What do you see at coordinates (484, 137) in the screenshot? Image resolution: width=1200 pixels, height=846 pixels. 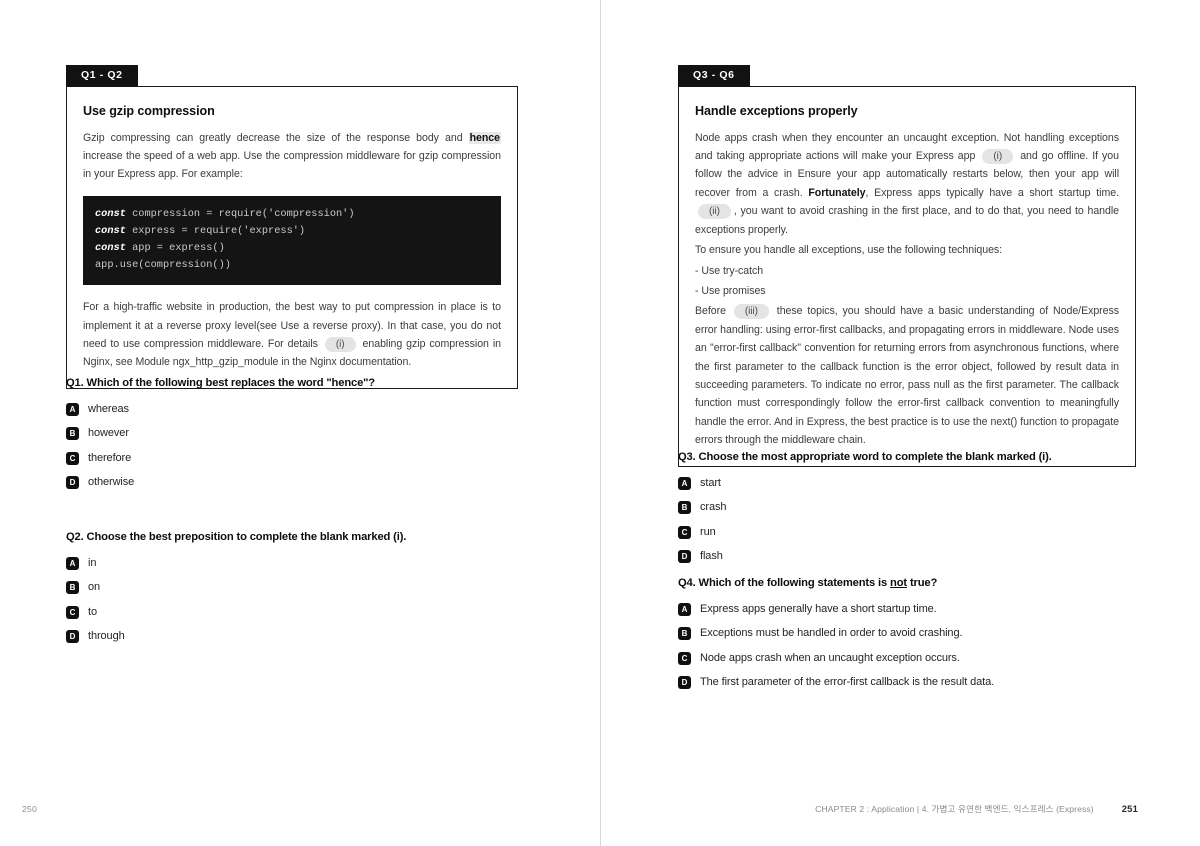 I see `keyword-hence: hence` at bounding box center [484, 137].